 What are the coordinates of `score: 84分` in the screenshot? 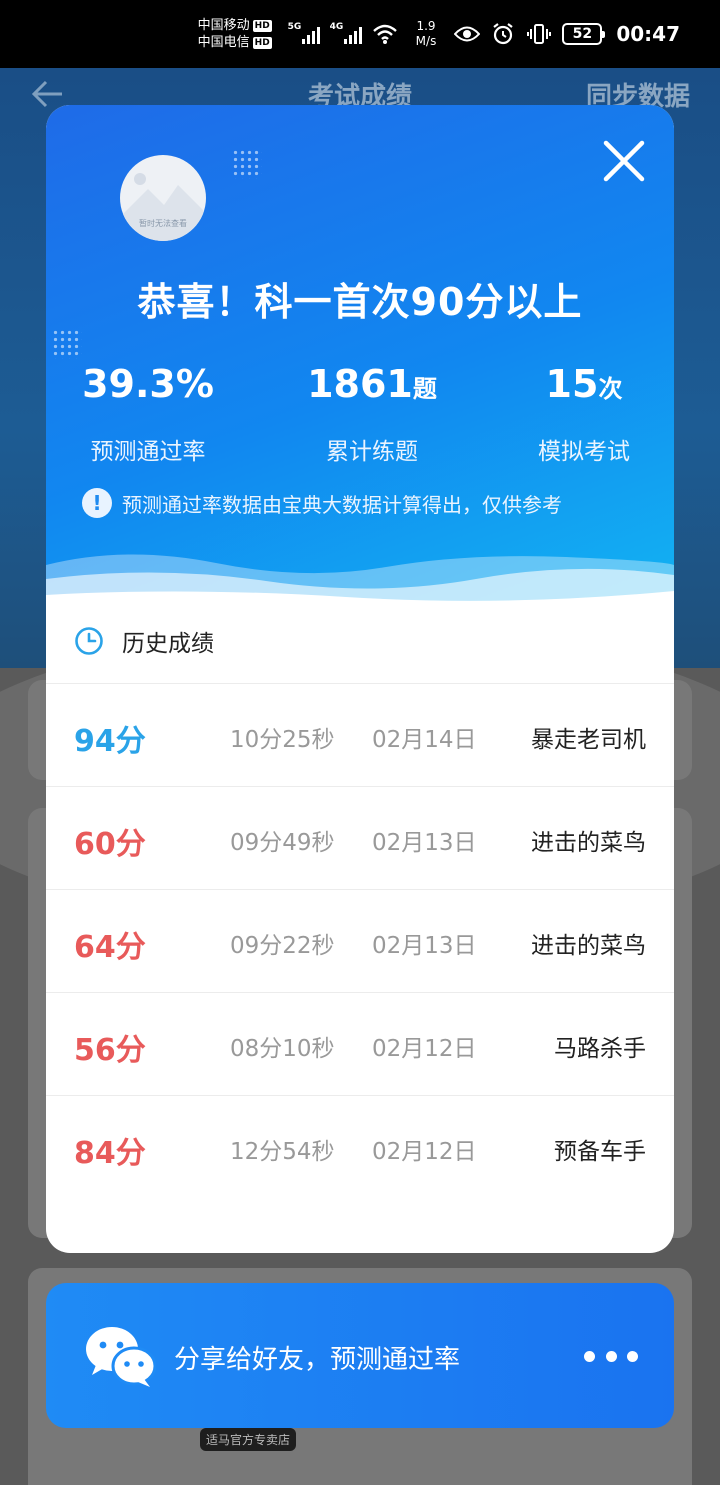 It's located at (110, 1153).